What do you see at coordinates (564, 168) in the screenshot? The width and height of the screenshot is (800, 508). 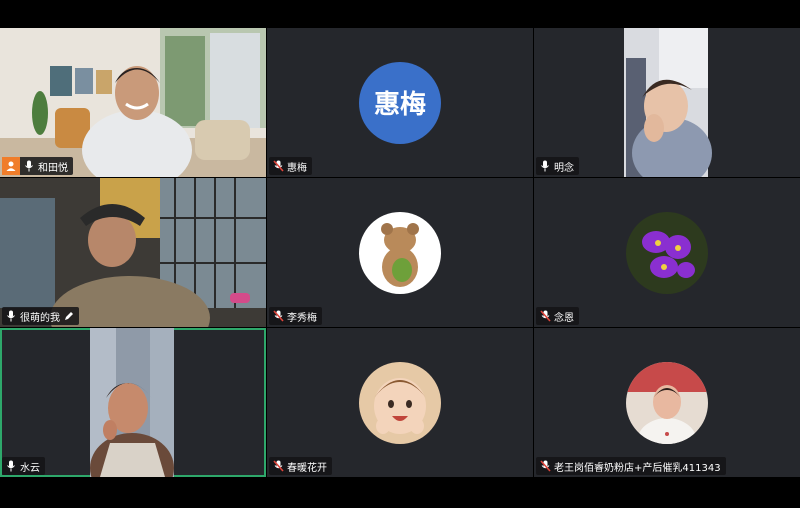 I see `participant-name: 明念` at bounding box center [564, 168].